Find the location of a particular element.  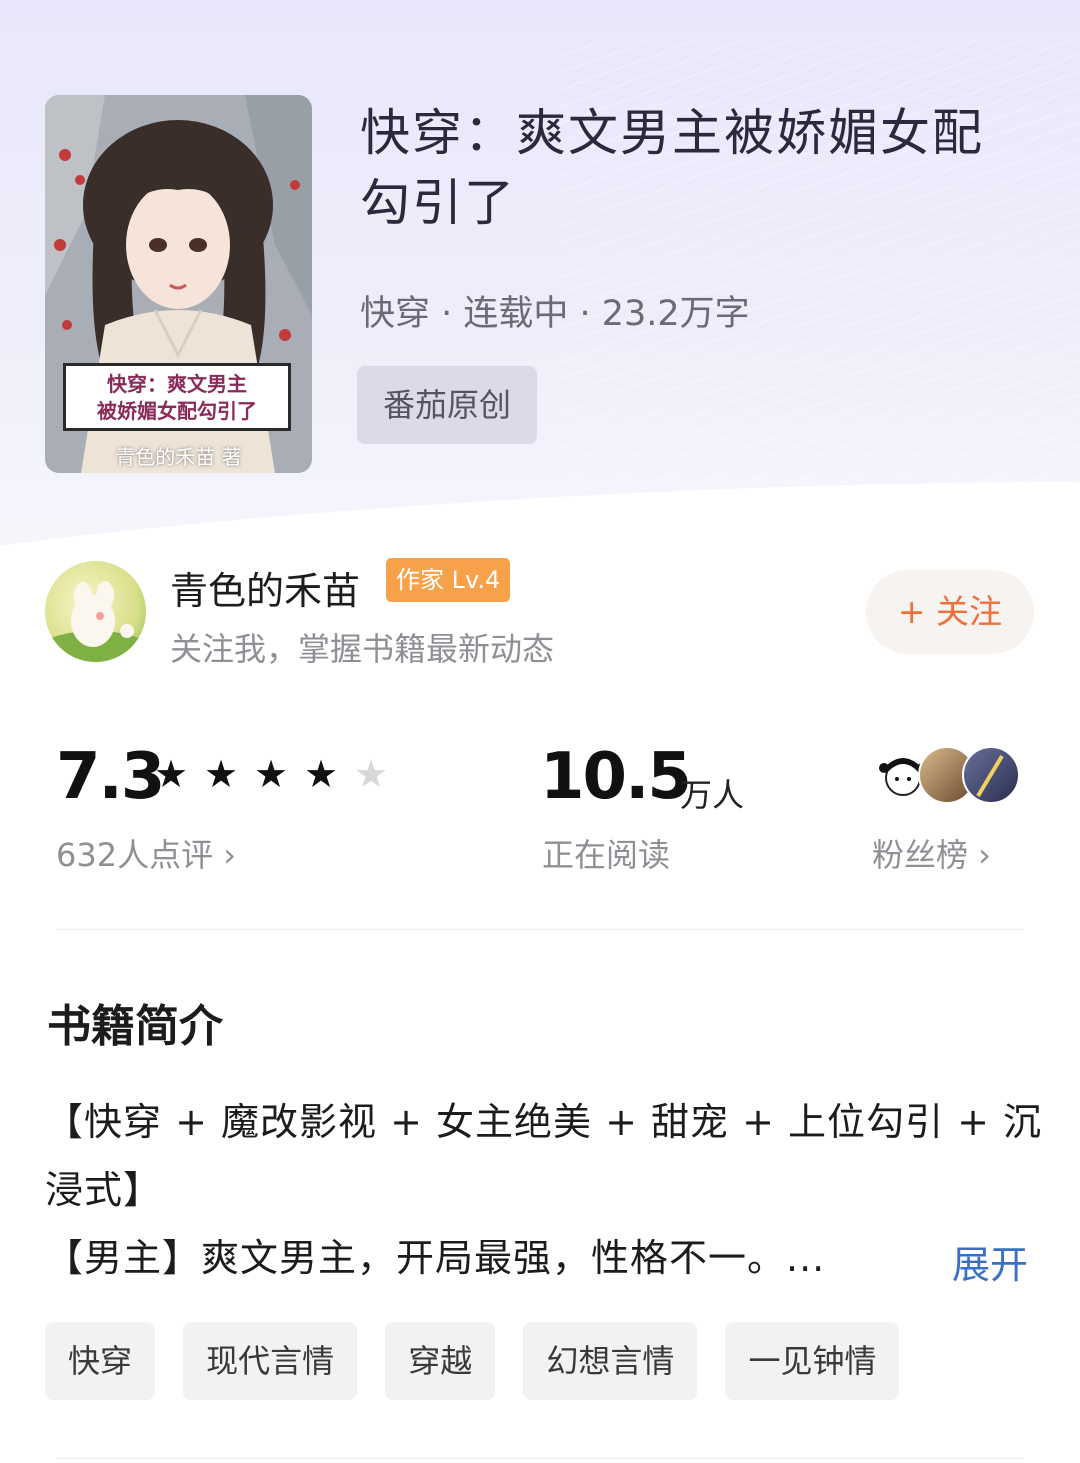

fan-avatars is located at coordinates (949, 776).